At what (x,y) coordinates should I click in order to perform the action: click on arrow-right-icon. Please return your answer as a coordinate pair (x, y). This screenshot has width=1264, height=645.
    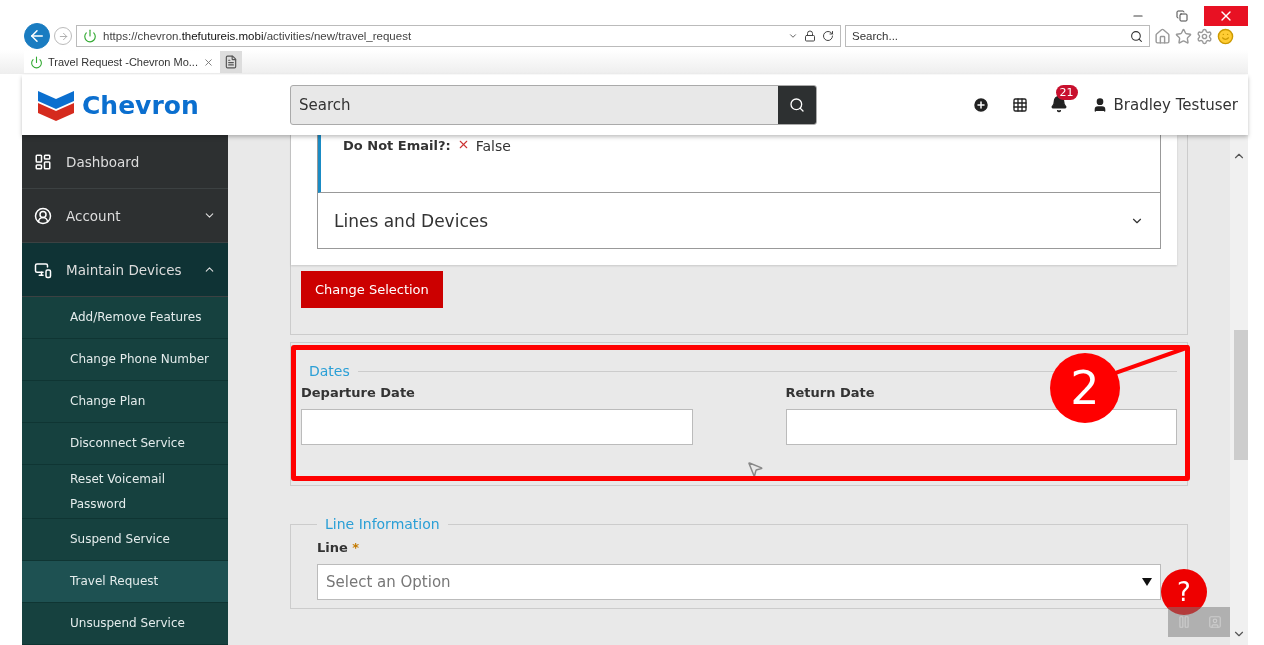
    Looking at the image, I should click on (63, 36).